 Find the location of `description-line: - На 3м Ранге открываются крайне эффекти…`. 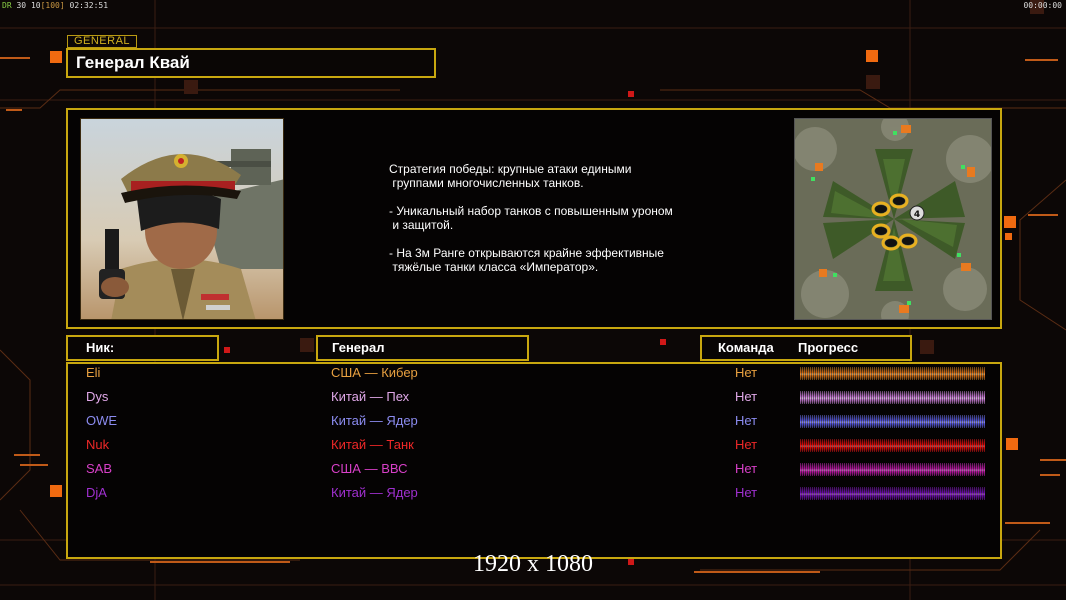

description-line: - На 3м Ранге открываются крайне эффекти… is located at coordinates (526, 260).